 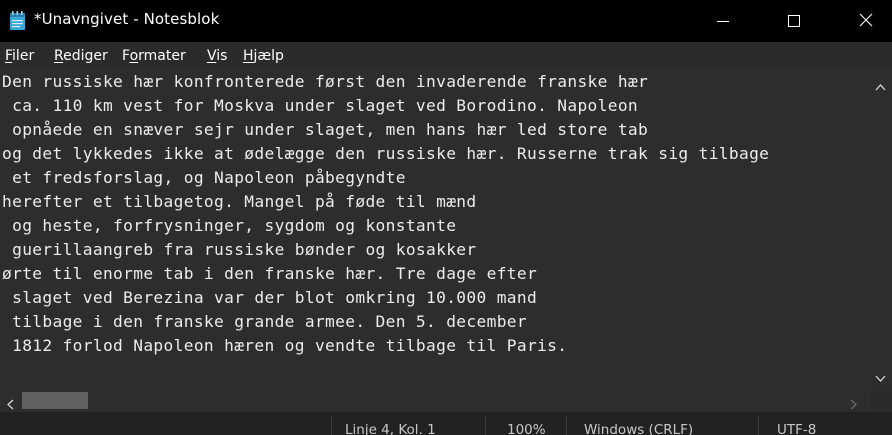 What do you see at coordinates (881, 229) in the screenshot?
I see `vertical-scrollbar` at bounding box center [881, 229].